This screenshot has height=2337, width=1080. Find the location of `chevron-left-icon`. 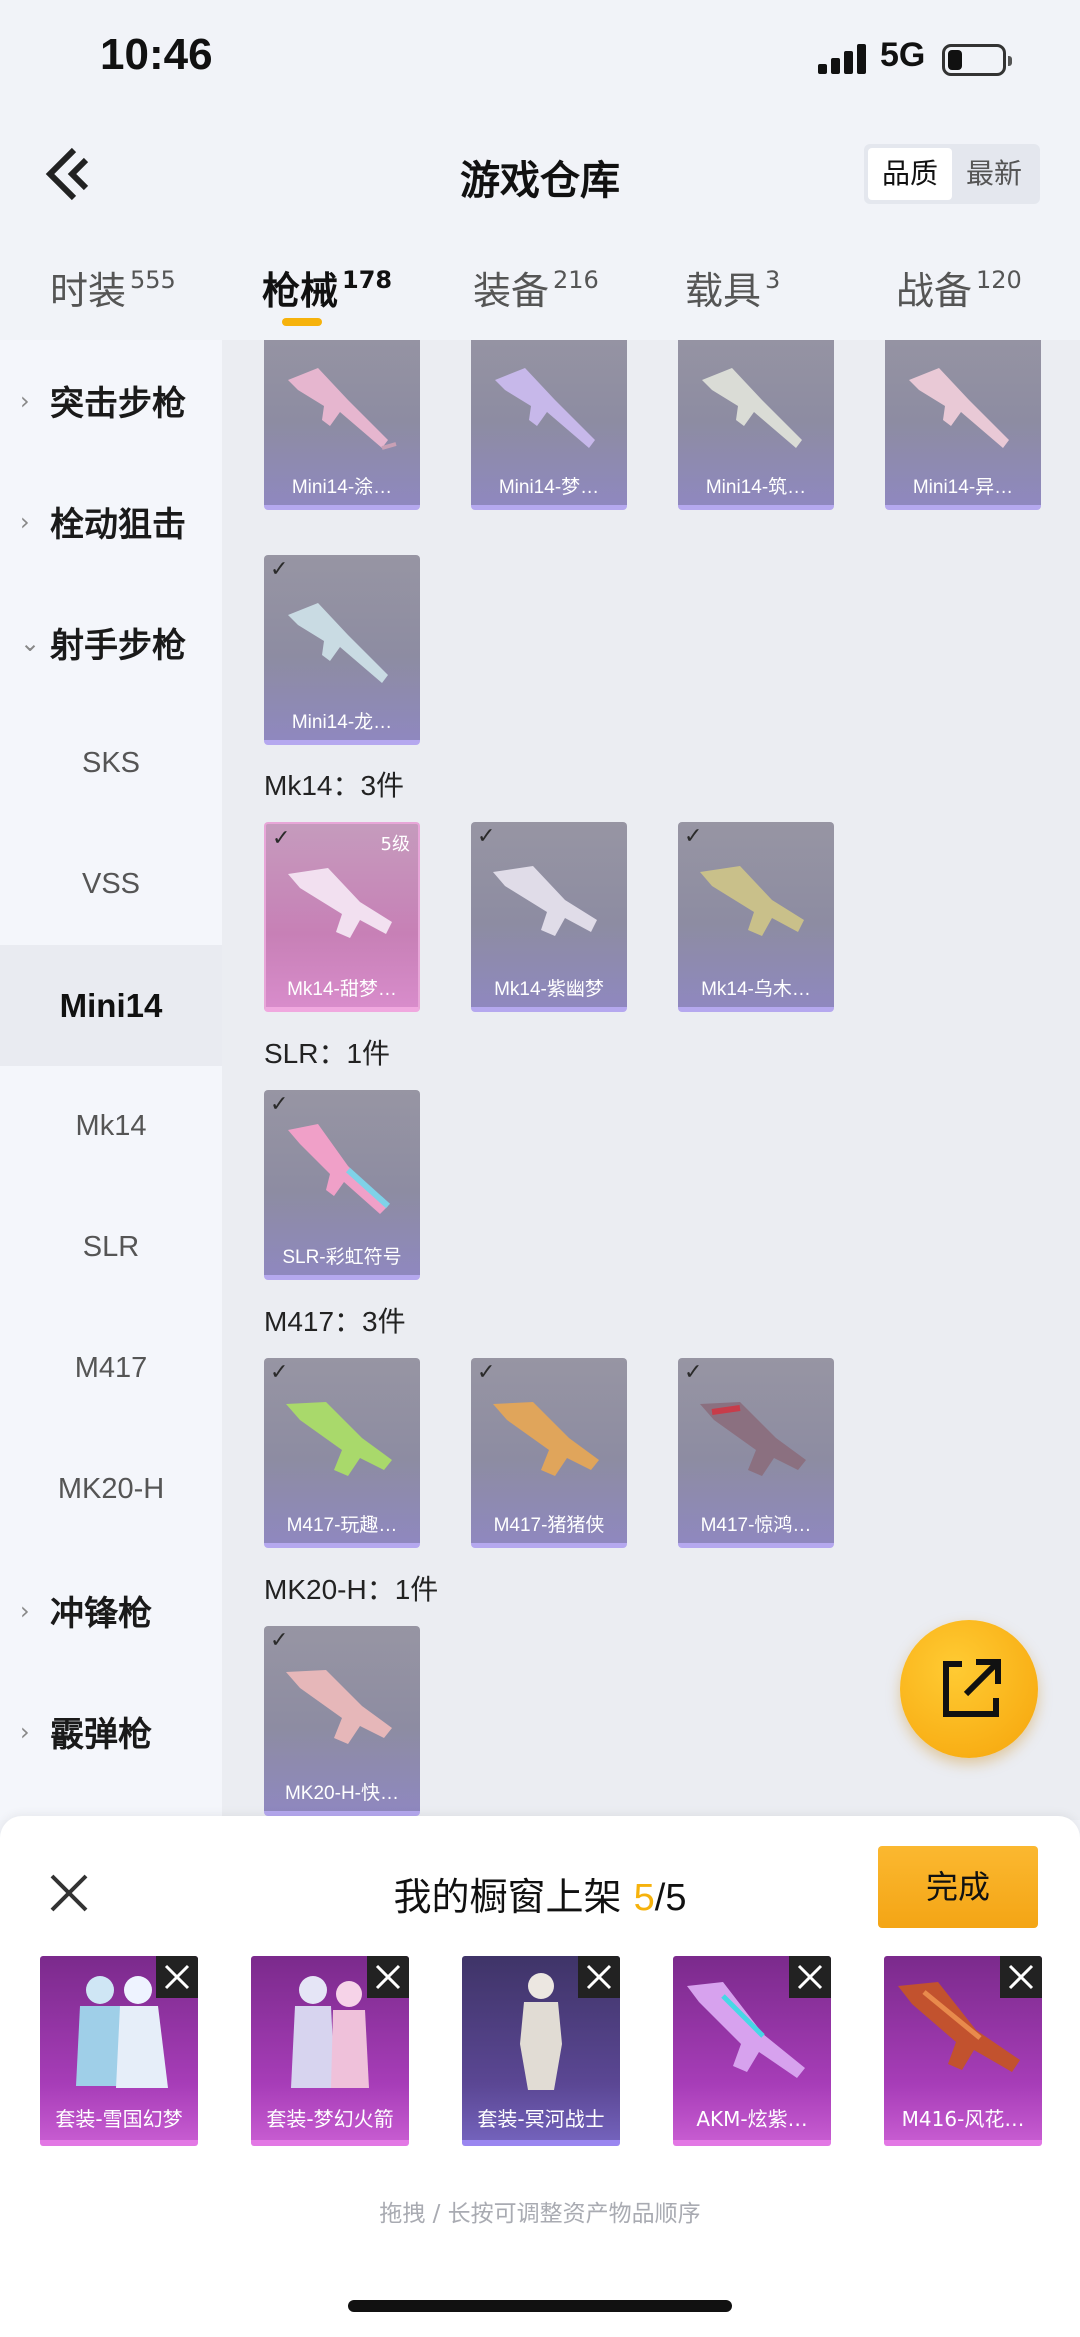

chevron-left-icon is located at coordinates (67, 174).